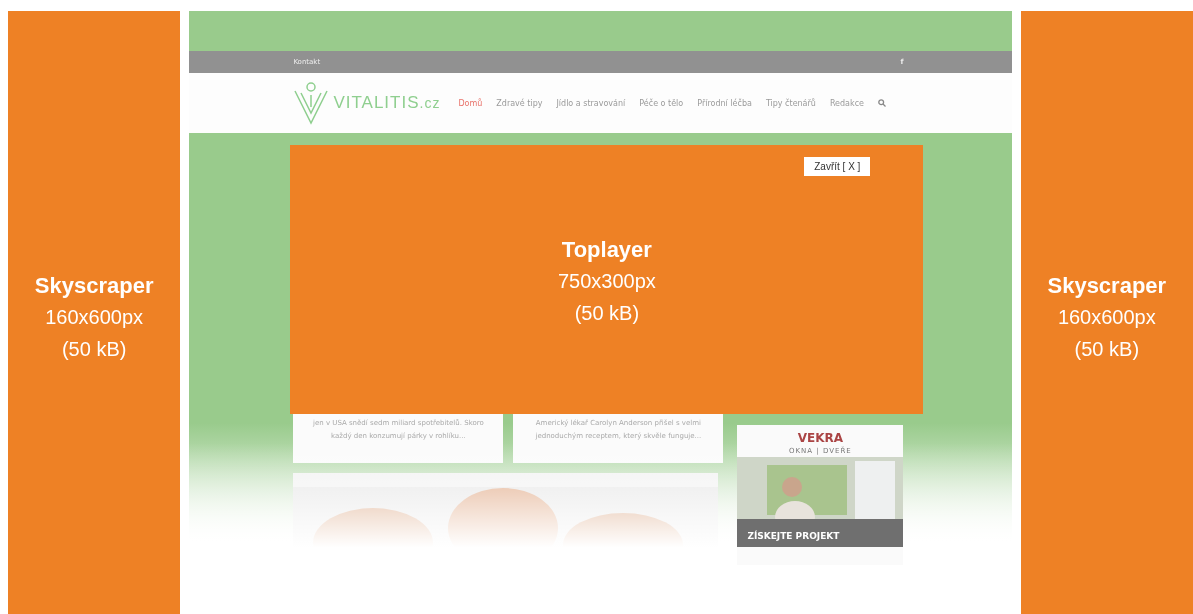  I want to click on nav-item: Jídlo a stravování, so click(591, 103).